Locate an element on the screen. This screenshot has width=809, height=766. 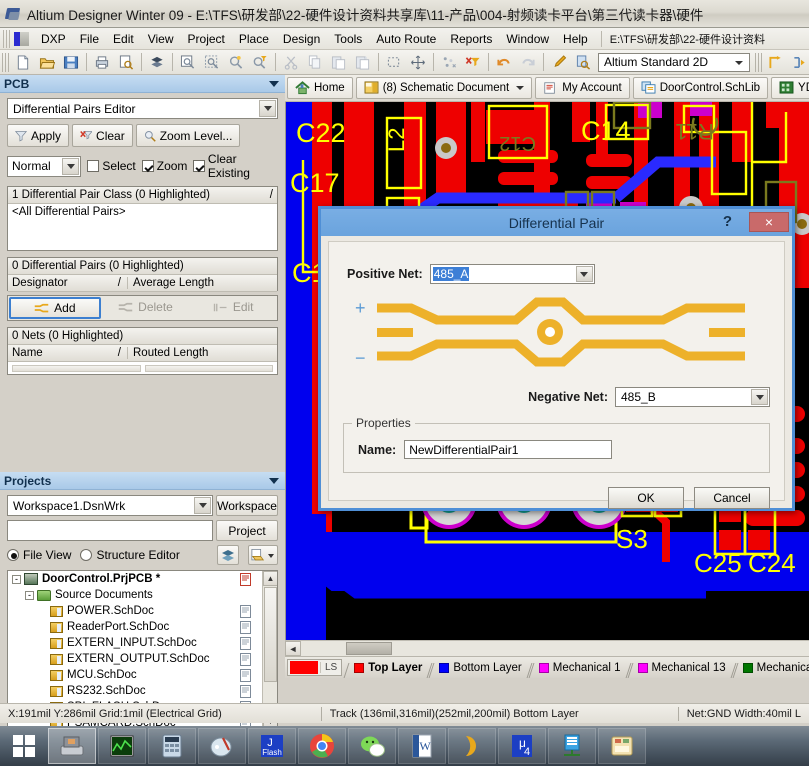
view-config-select: Altium Standard 2D is located at coordinates (674, 62).